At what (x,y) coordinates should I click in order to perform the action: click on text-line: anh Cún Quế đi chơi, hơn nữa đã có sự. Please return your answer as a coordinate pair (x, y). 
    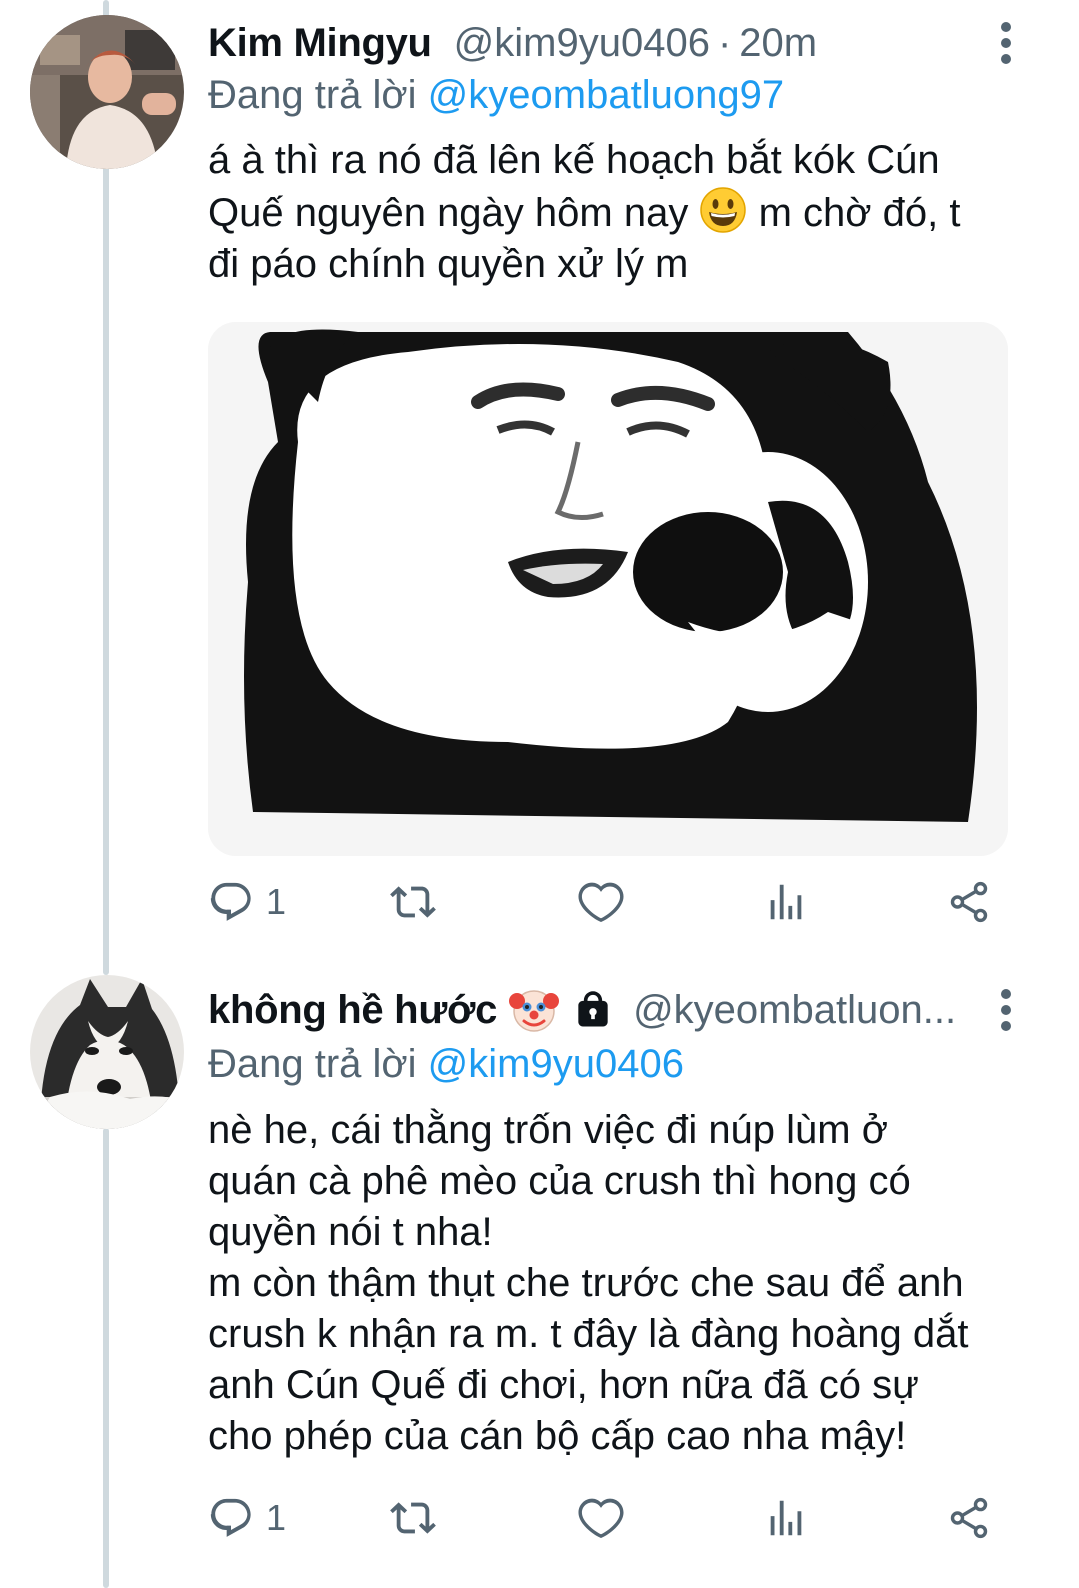
    Looking at the image, I should click on (563, 1385).